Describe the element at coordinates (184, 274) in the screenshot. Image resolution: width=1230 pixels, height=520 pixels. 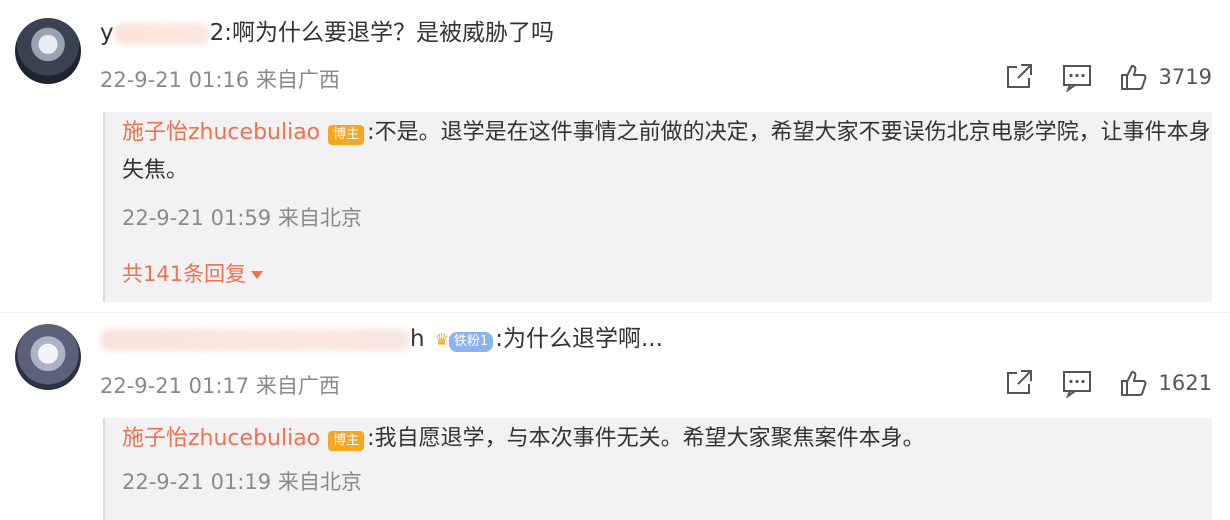
I see `more-replies-label: 共141条回复` at that location.